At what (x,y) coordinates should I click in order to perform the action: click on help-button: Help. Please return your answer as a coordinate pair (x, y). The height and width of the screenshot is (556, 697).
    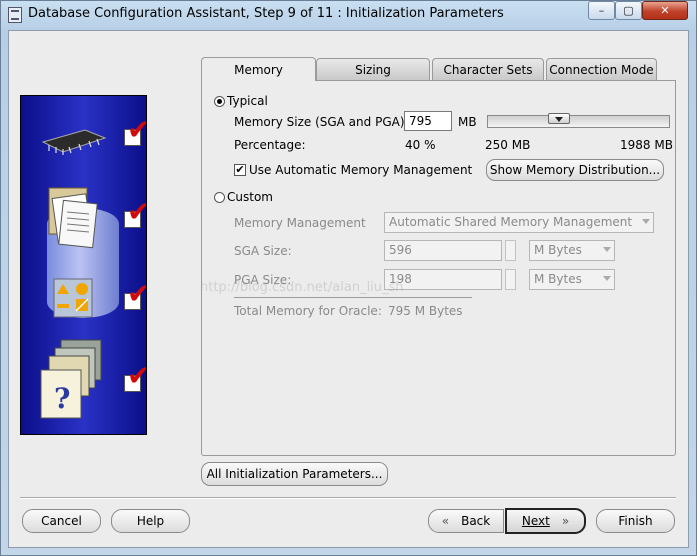
    Looking at the image, I should click on (150, 521).